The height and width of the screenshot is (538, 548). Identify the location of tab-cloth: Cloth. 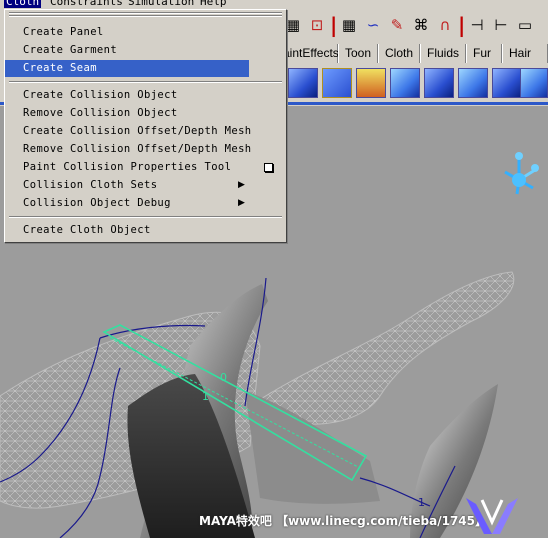
(399, 53).